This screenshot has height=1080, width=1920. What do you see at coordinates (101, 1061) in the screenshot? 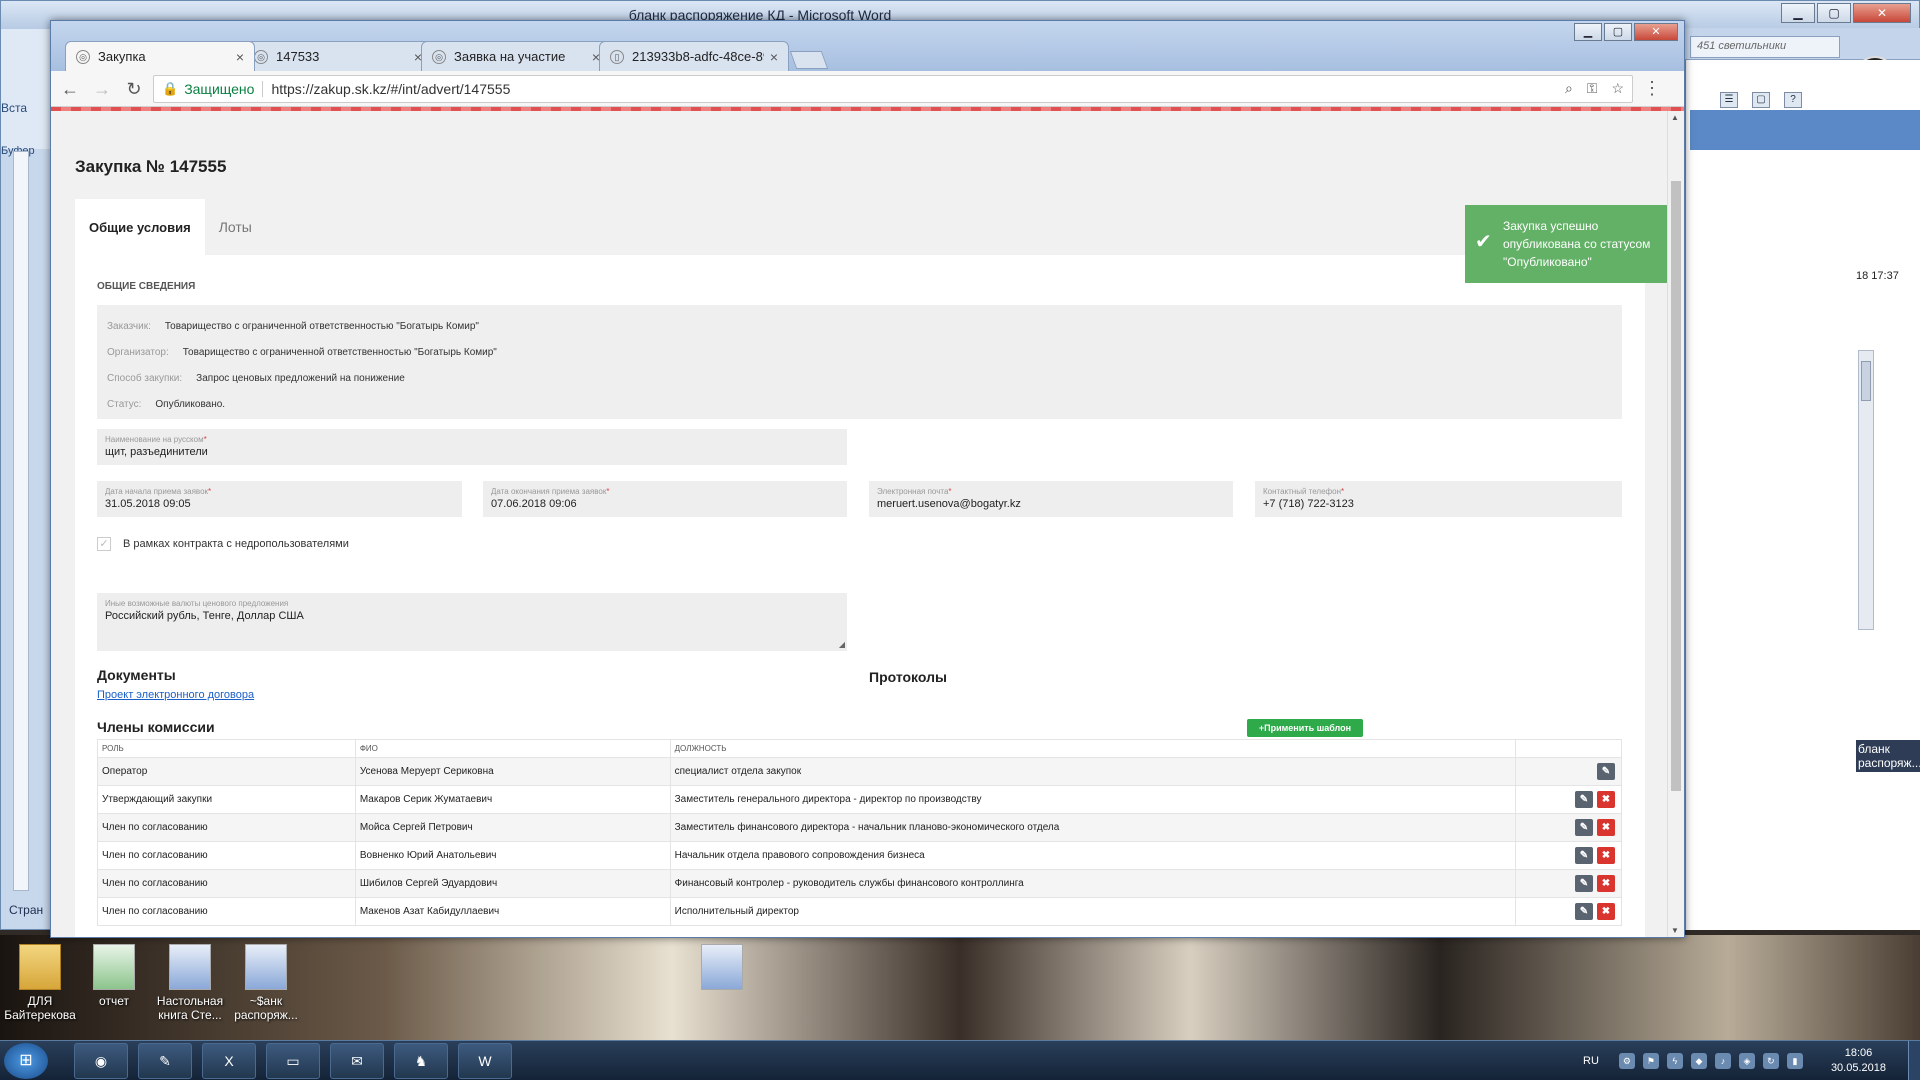
I see `taskbar-chrome-button: ◉` at bounding box center [101, 1061].